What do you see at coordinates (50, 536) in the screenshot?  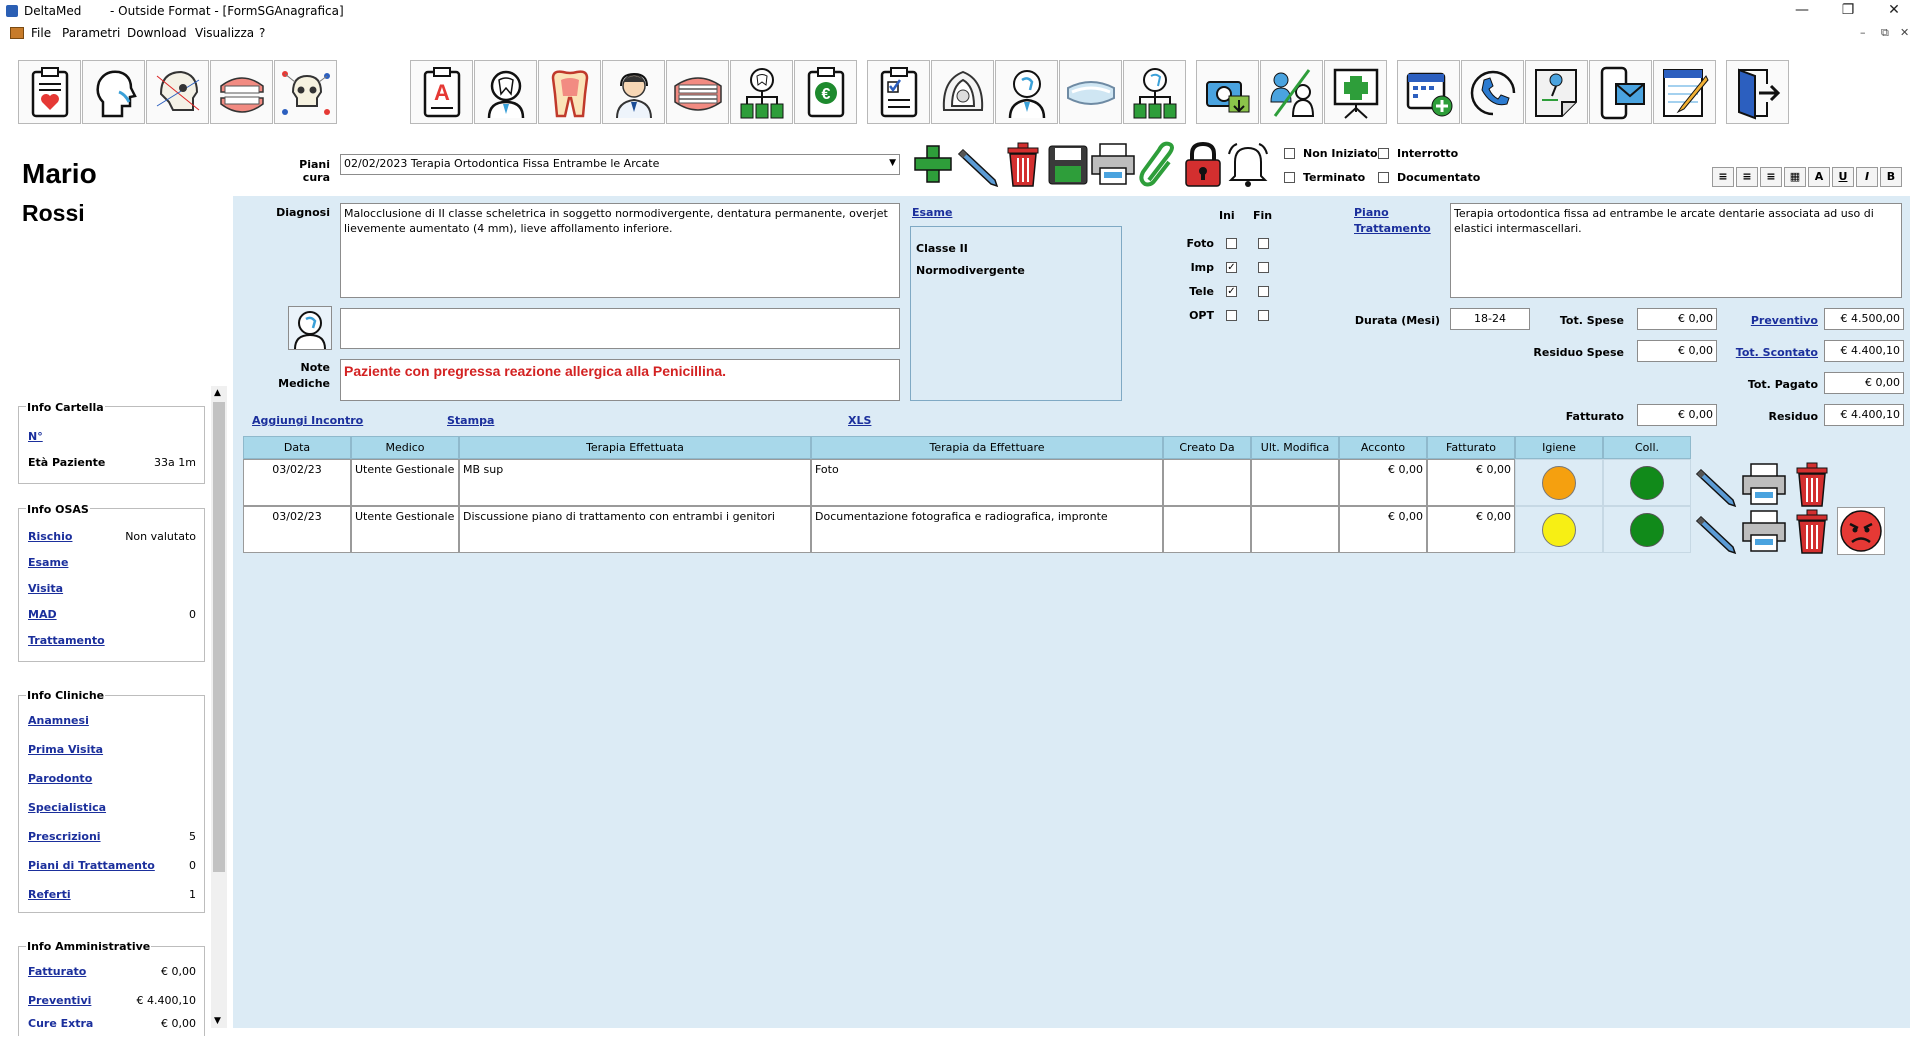 I see `rischio-link: Rischio` at bounding box center [50, 536].